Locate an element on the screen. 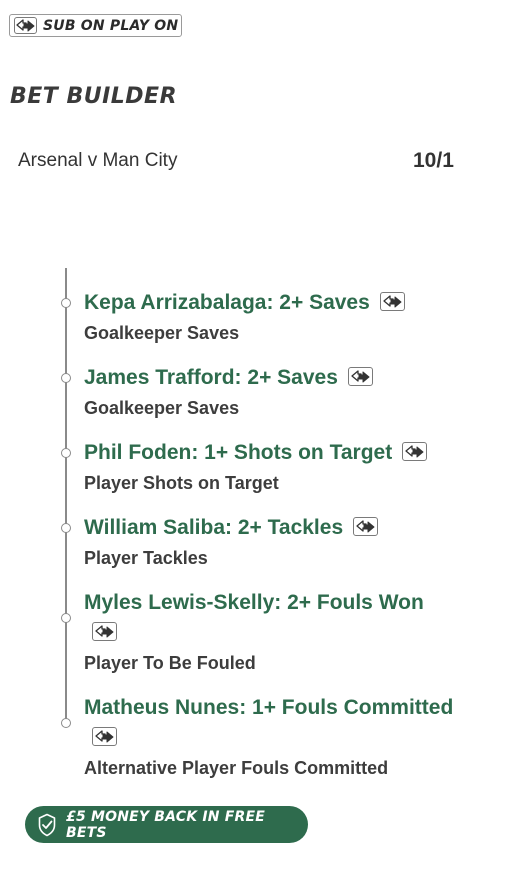 Image resolution: width=510 pixels, height=888 pixels. sub-badge-label: SUB ON PLAY ON is located at coordinates (111, 25).